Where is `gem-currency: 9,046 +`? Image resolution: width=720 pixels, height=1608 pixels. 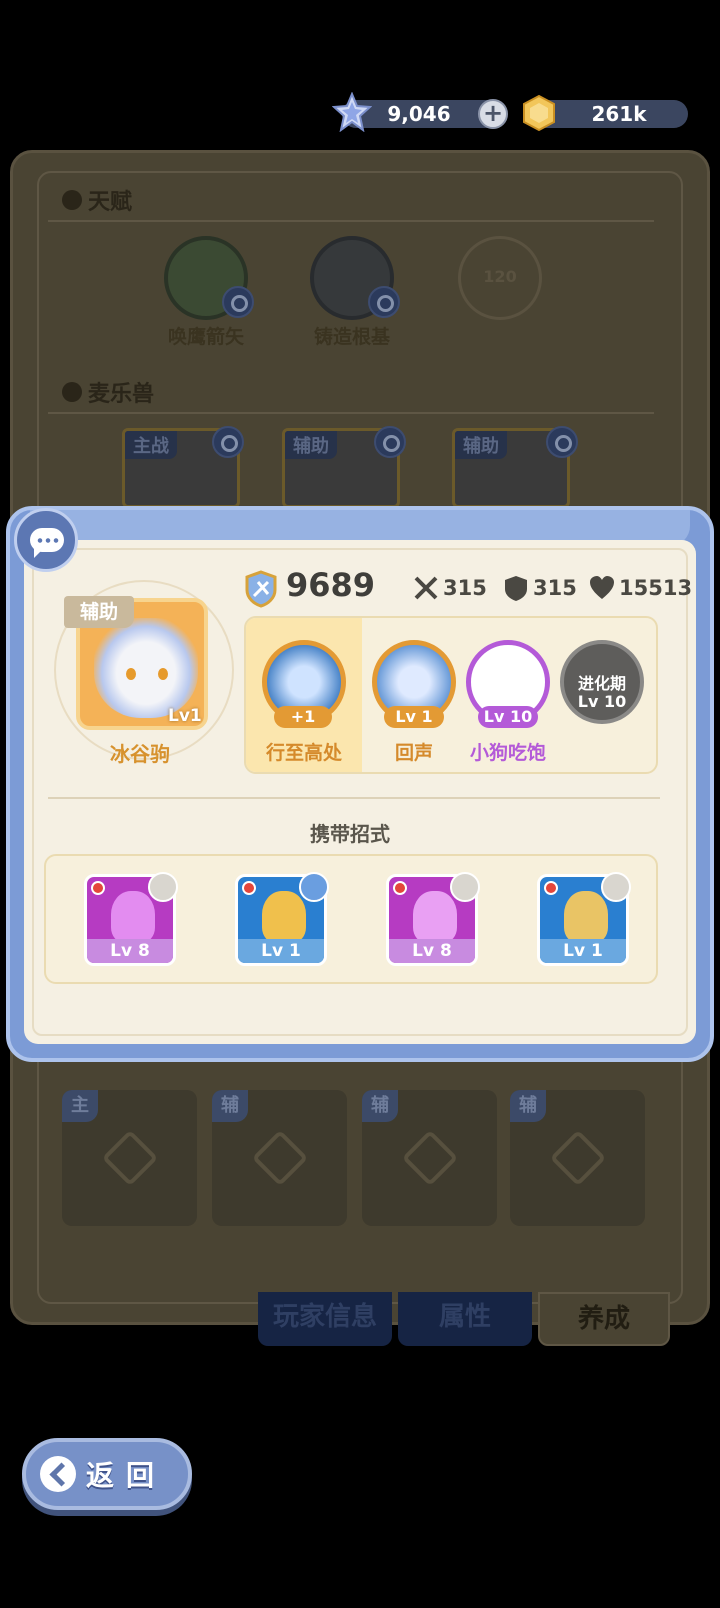
gem-currency: 9,046 + is located at coordinates (420, 112).